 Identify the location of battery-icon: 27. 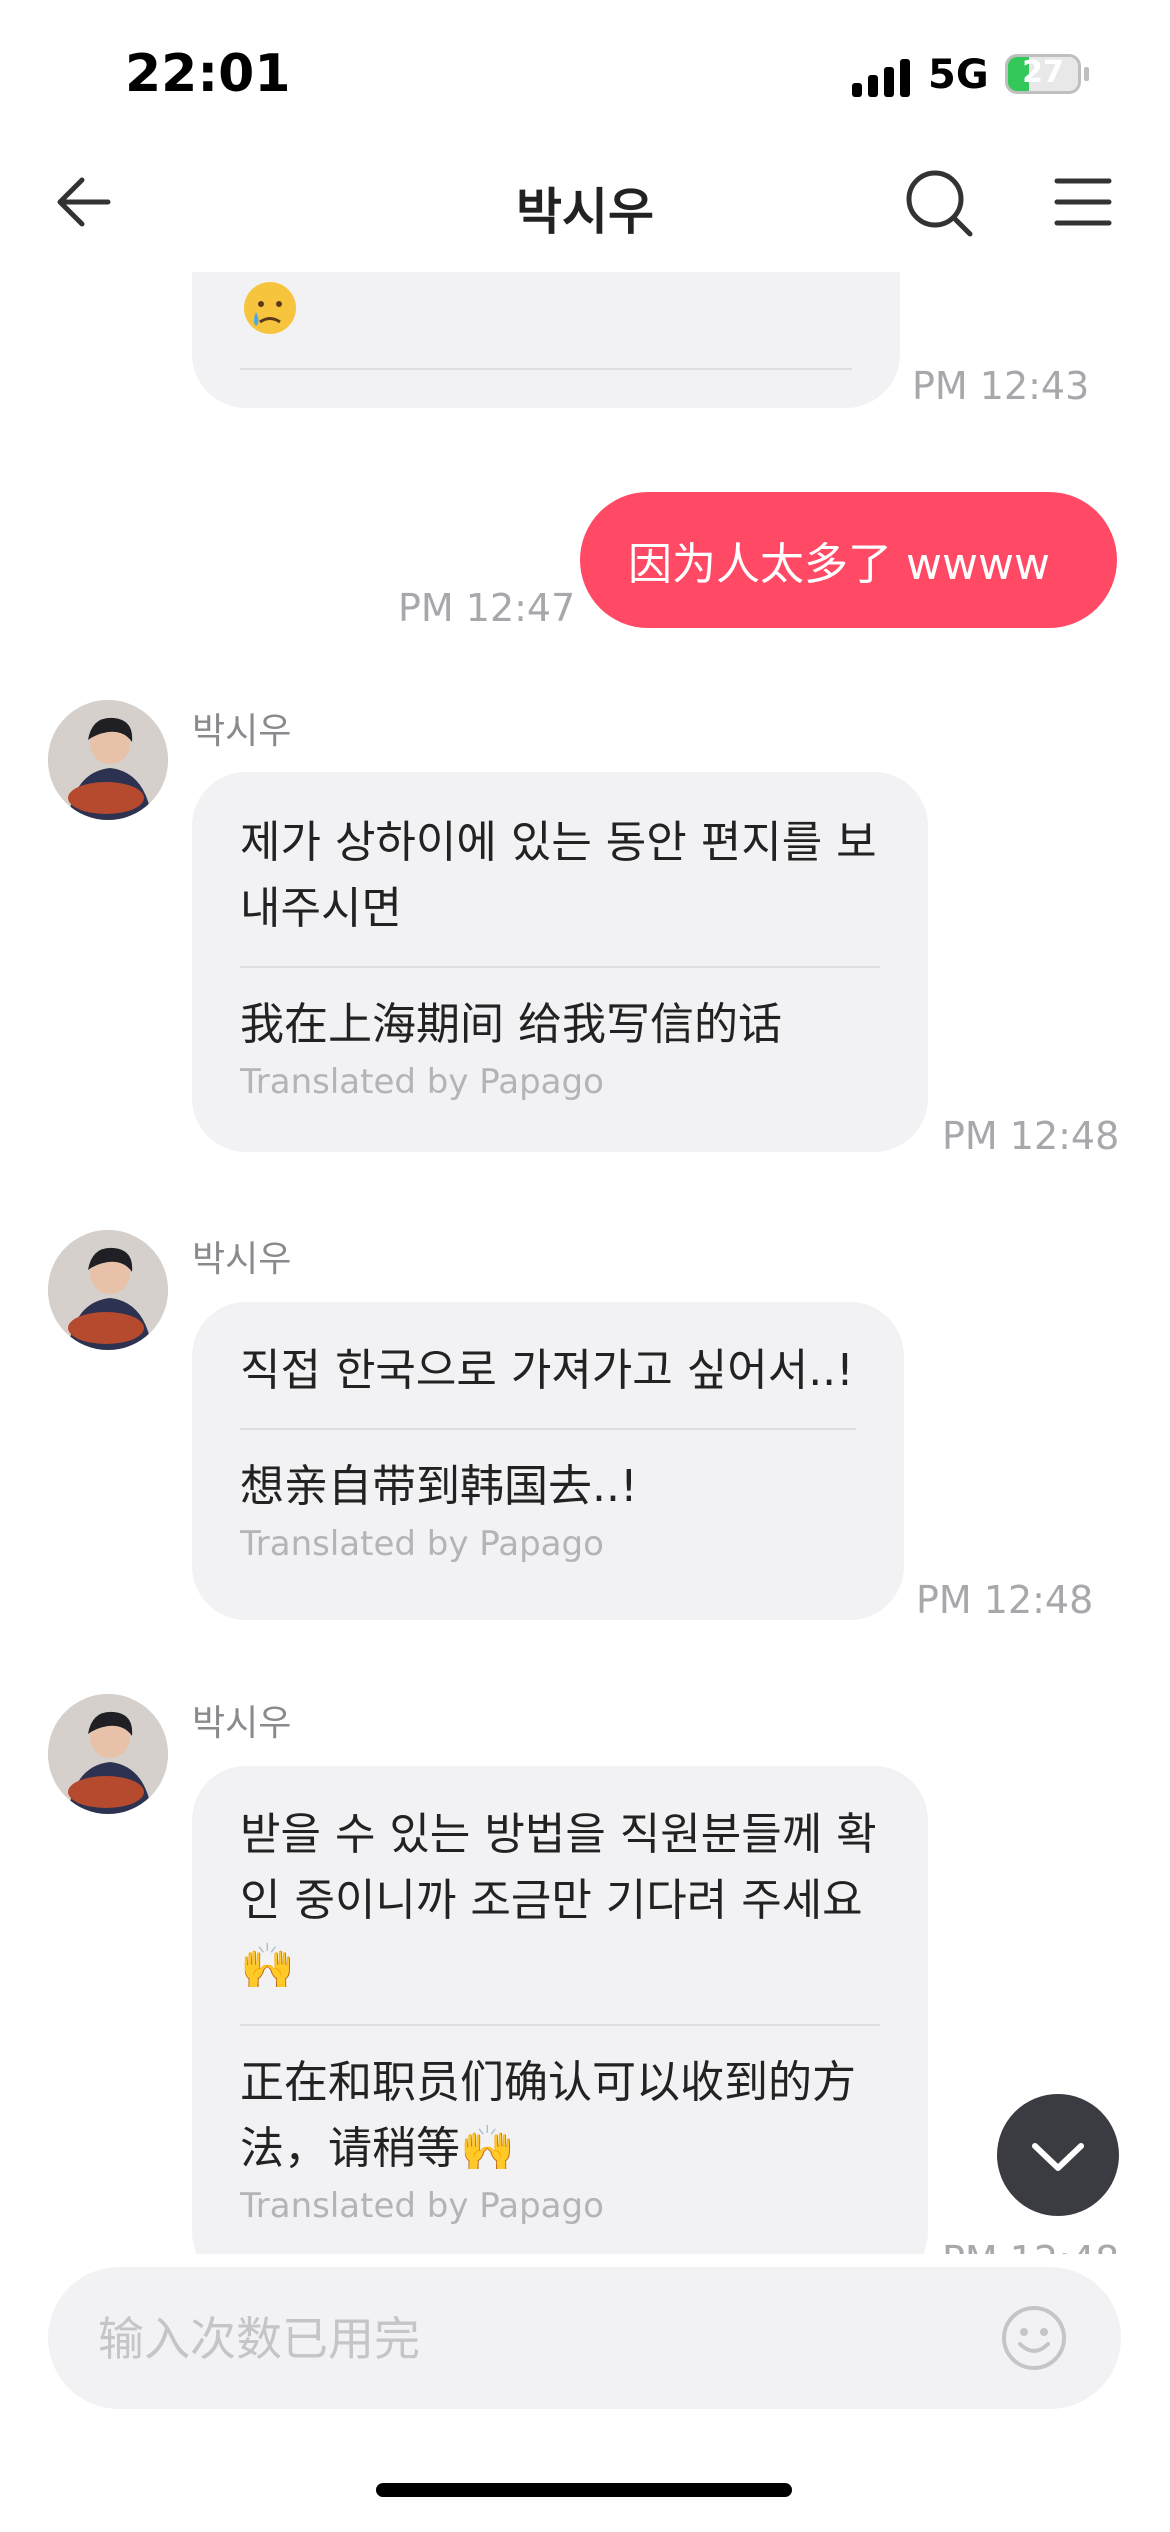
(1043, 74).